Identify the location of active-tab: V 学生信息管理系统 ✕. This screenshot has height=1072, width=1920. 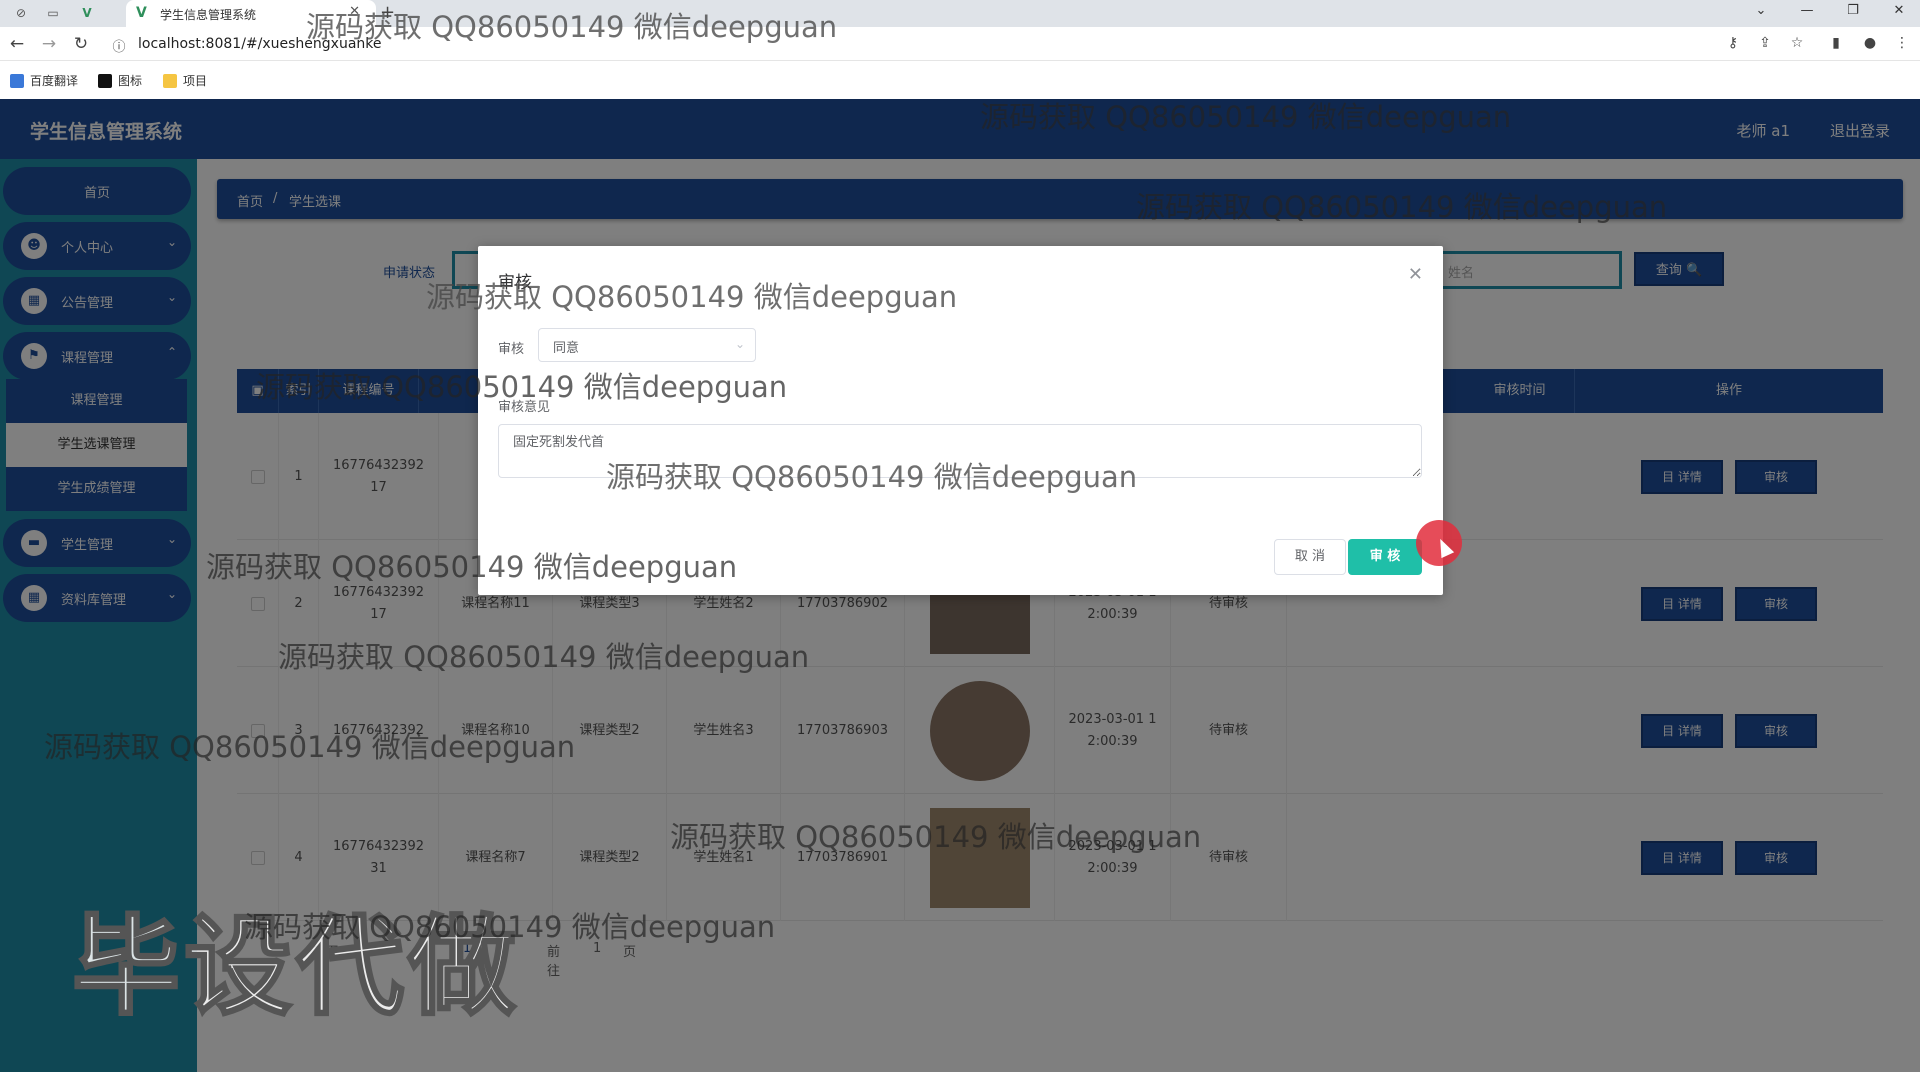
(251, 13).